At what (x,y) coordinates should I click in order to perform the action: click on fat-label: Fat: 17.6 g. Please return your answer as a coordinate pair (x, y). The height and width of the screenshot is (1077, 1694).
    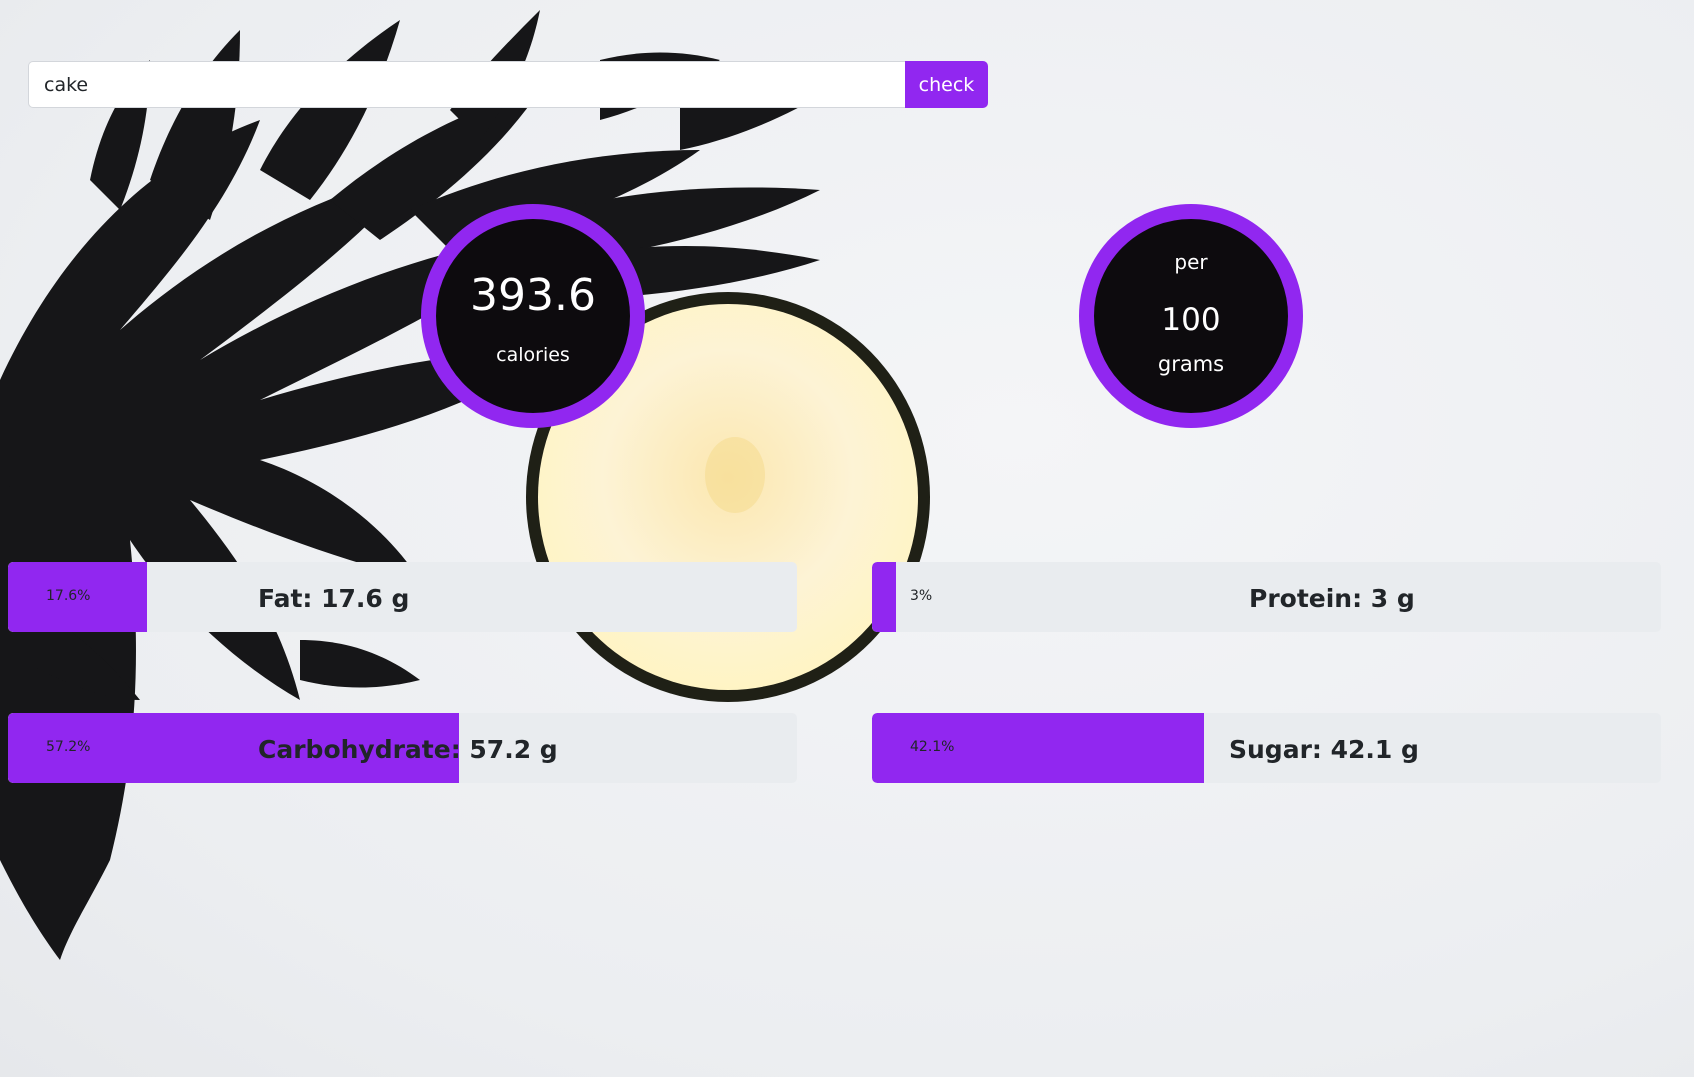
    Looking at the image, I should click on (334, 598).